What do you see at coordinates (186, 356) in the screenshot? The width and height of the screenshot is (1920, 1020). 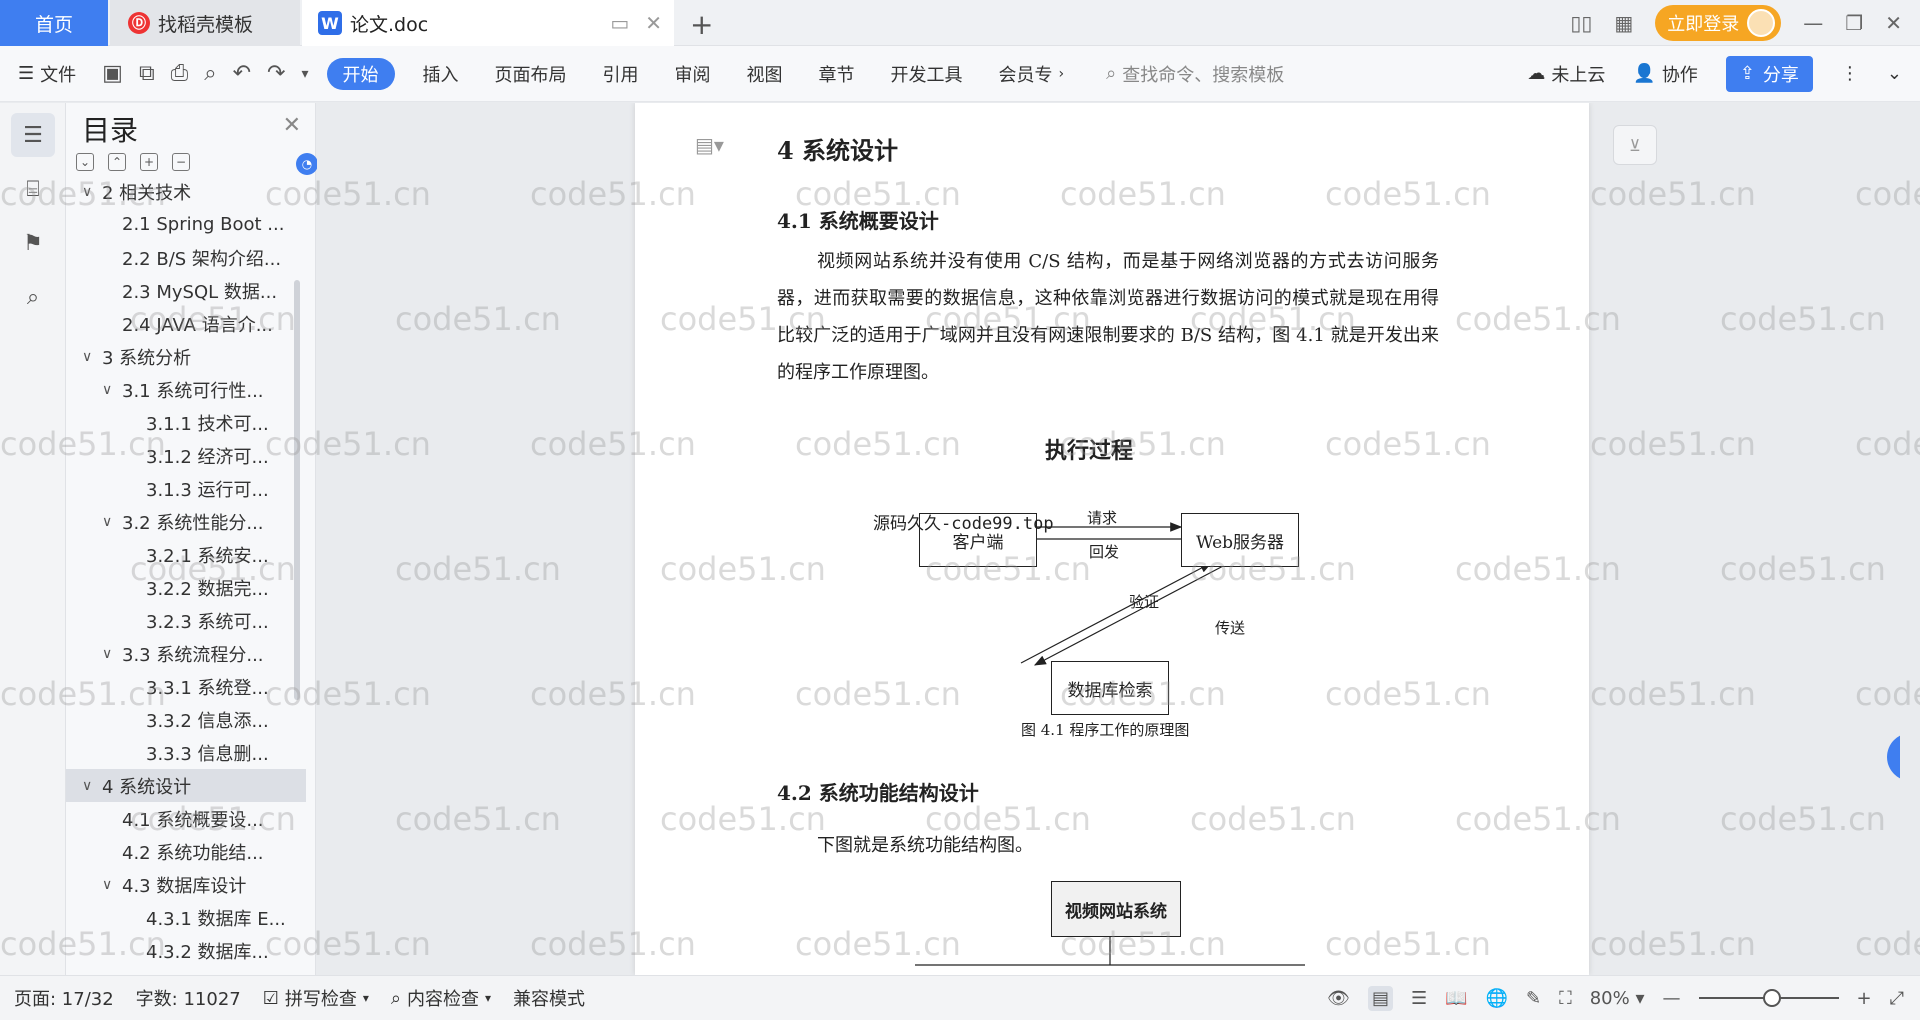 I see `toc-item: ∨ 3 系统分析` at bounding box center [186, 356].